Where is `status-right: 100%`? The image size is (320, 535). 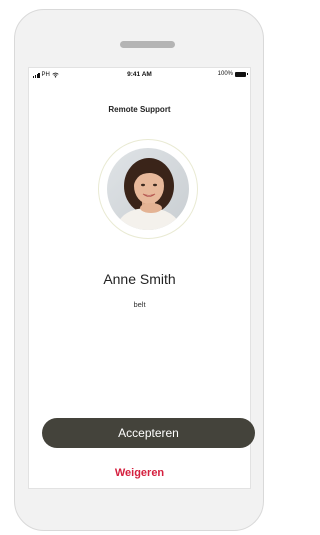
status-right: 100% is located at coordinates (232, 74).